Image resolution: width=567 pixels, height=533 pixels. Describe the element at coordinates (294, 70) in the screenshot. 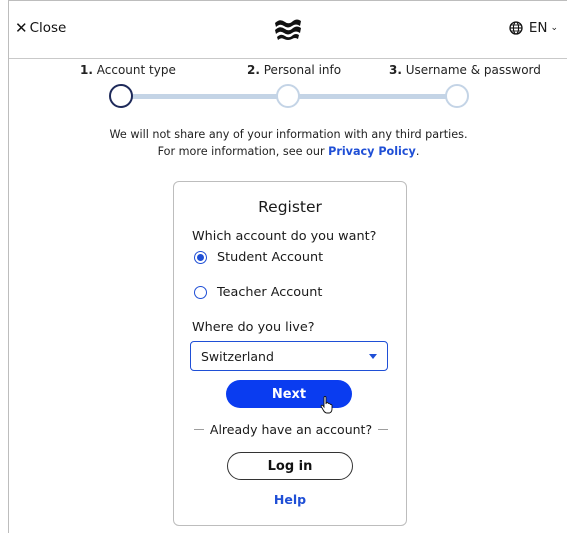

I see `step-2-label: 2. Personal info` at that location.